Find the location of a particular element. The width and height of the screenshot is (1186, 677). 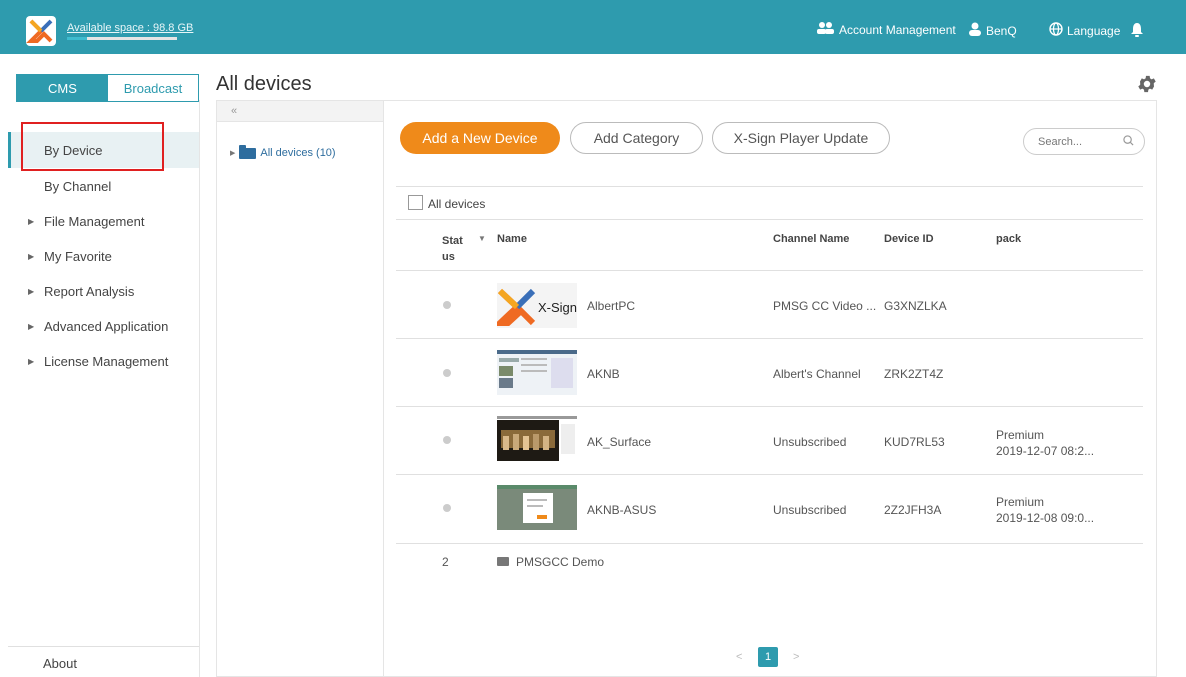

language-menu: Language is located at coordinates (1084, 30).